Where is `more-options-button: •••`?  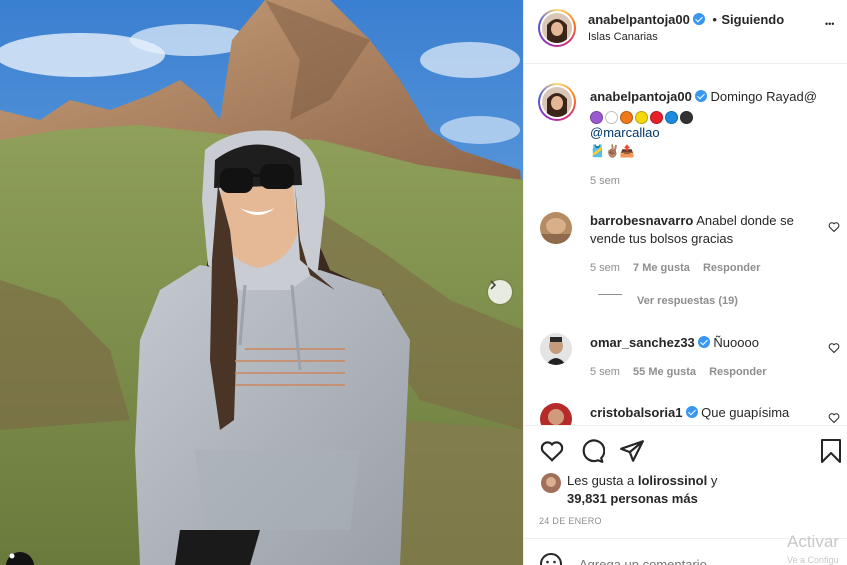 more-options-button: ••• is located at coordinates (829, 24).